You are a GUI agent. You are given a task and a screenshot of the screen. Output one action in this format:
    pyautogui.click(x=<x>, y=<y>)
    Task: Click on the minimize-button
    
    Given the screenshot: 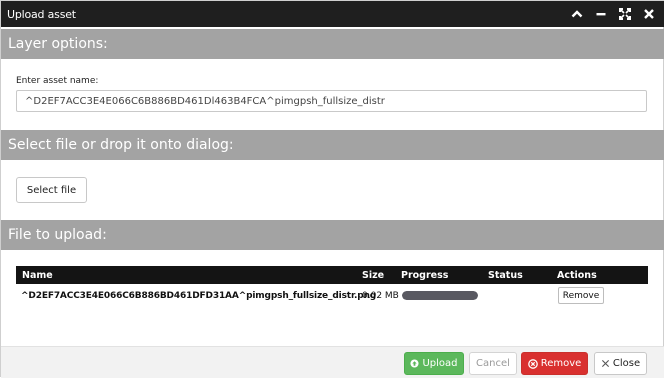 What is the action you would take?
    pyautogui.click(x=601, y=14)
    